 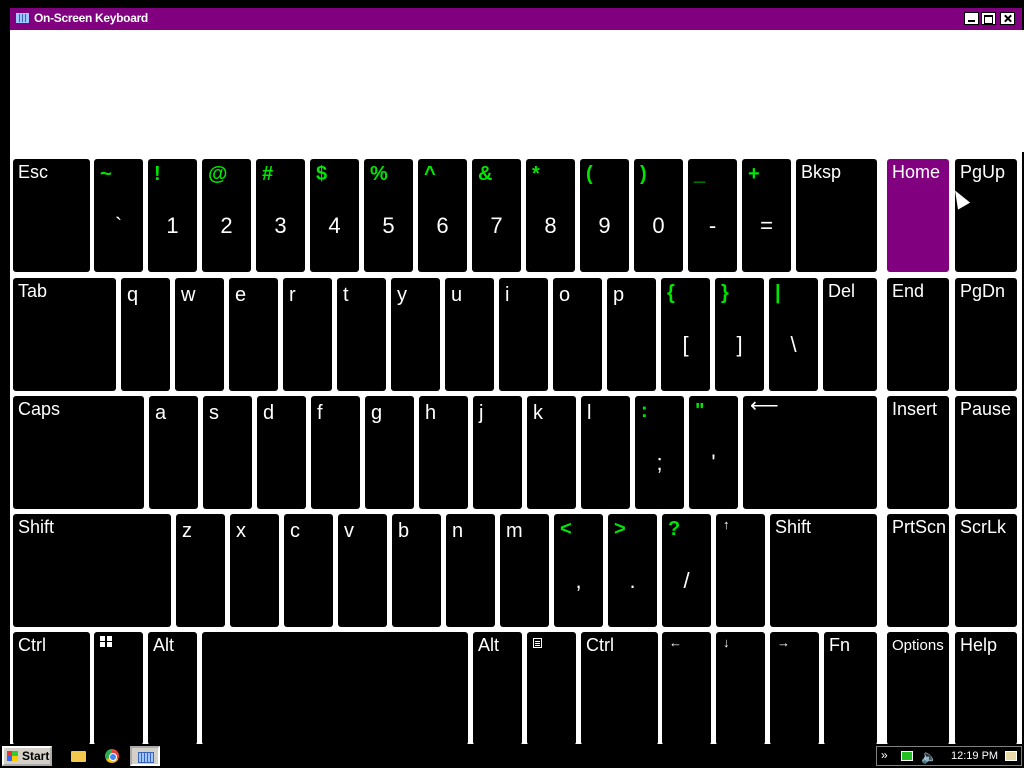 What do you see at coordinates (578, 570) in the screenshot?
I see `key-comma: <,` at bounding box center [578, 570].